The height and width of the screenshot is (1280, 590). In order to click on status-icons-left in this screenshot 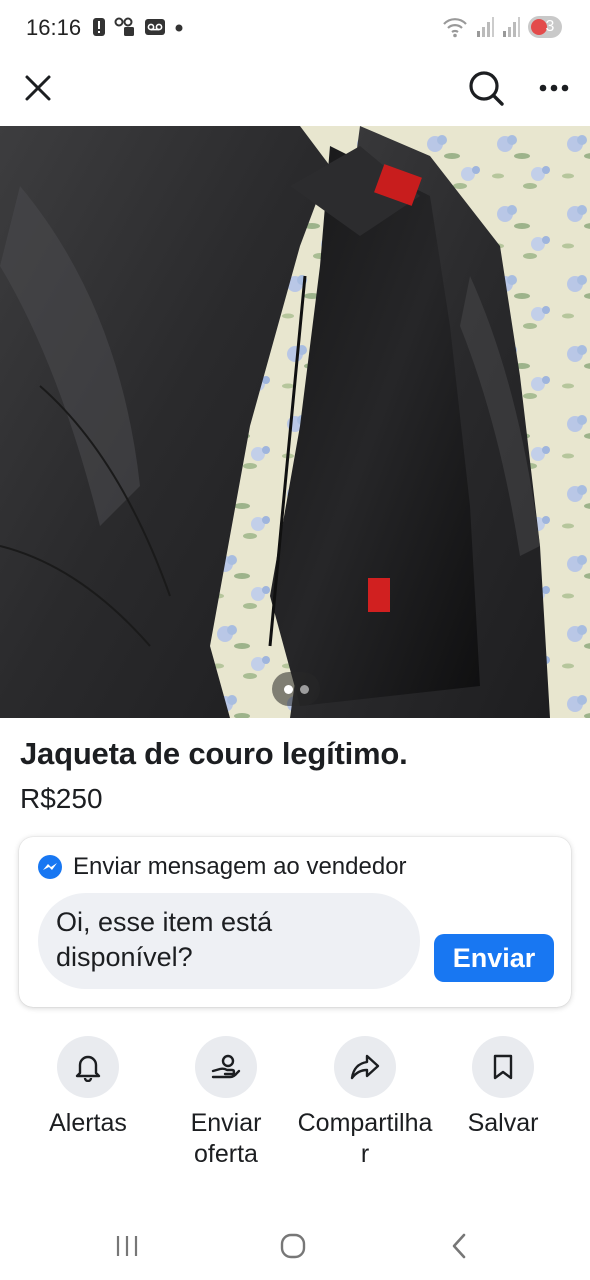, I will do `click(138, 27)`.